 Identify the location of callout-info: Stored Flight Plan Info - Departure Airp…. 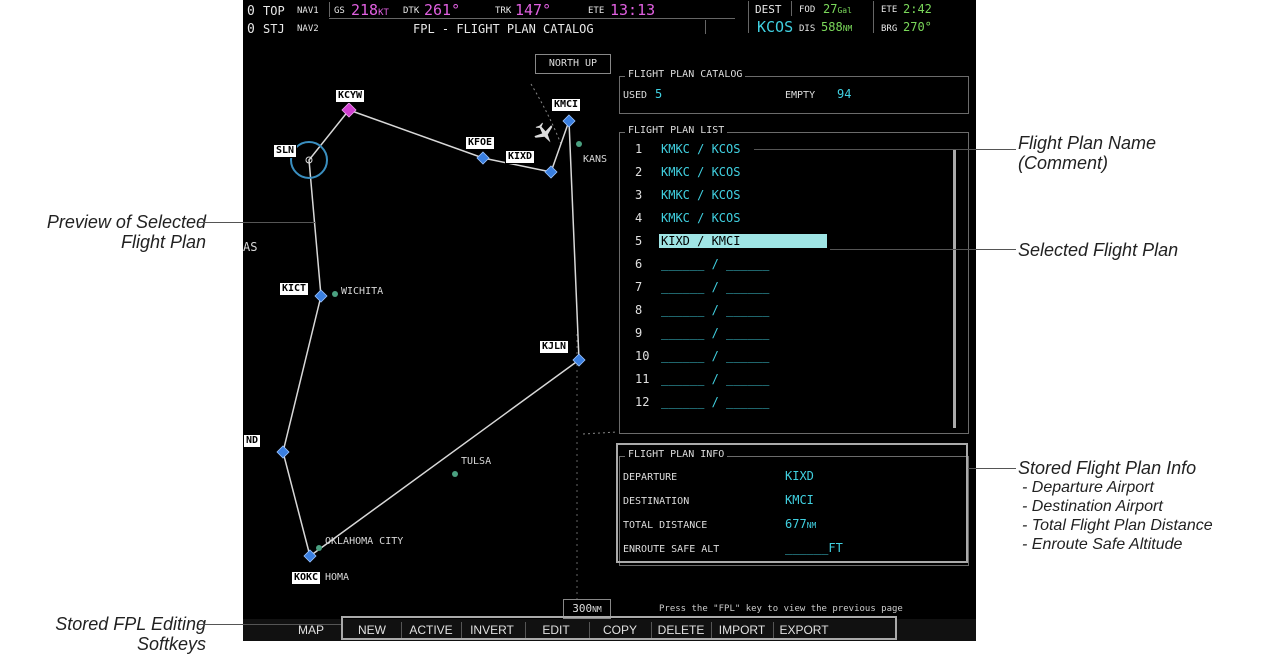
(1115, 506).